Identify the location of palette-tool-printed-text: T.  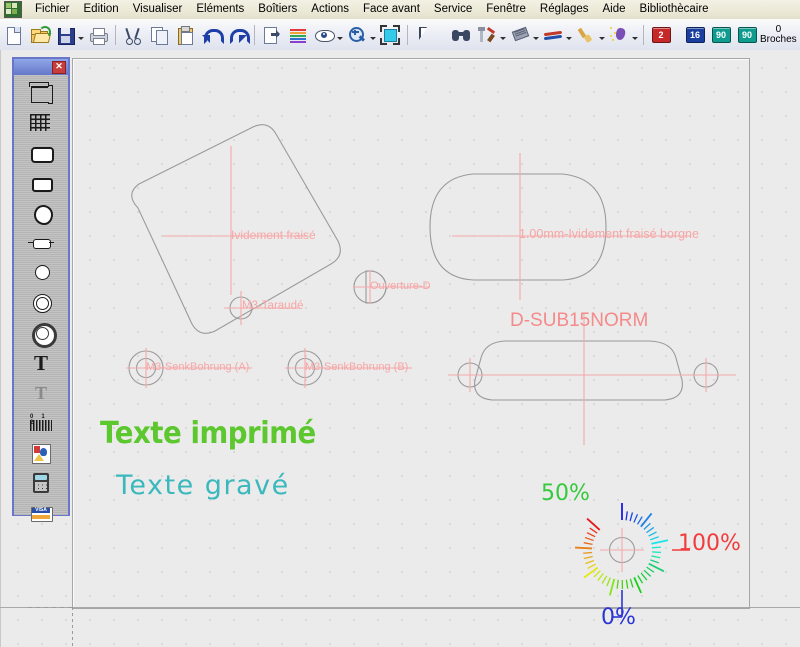
(41, 363).